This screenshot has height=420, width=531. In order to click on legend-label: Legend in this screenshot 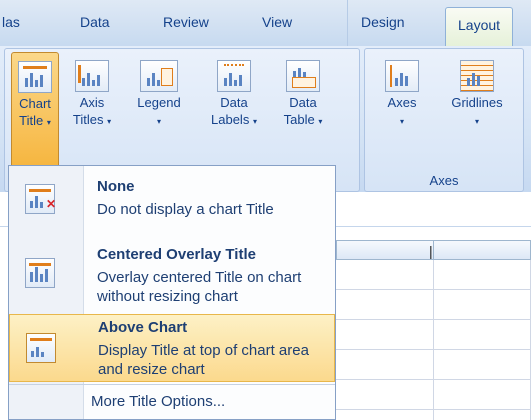, I will do `click(159, 102)`.